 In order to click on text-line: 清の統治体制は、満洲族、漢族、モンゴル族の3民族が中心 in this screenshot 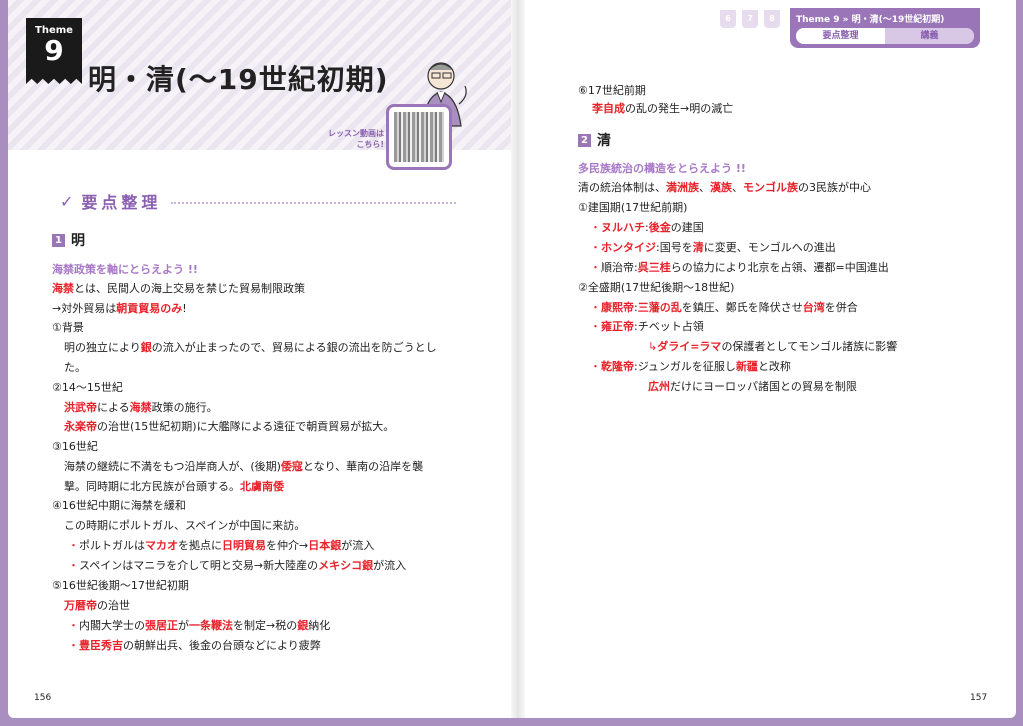, I will do `click(724, 188)`.